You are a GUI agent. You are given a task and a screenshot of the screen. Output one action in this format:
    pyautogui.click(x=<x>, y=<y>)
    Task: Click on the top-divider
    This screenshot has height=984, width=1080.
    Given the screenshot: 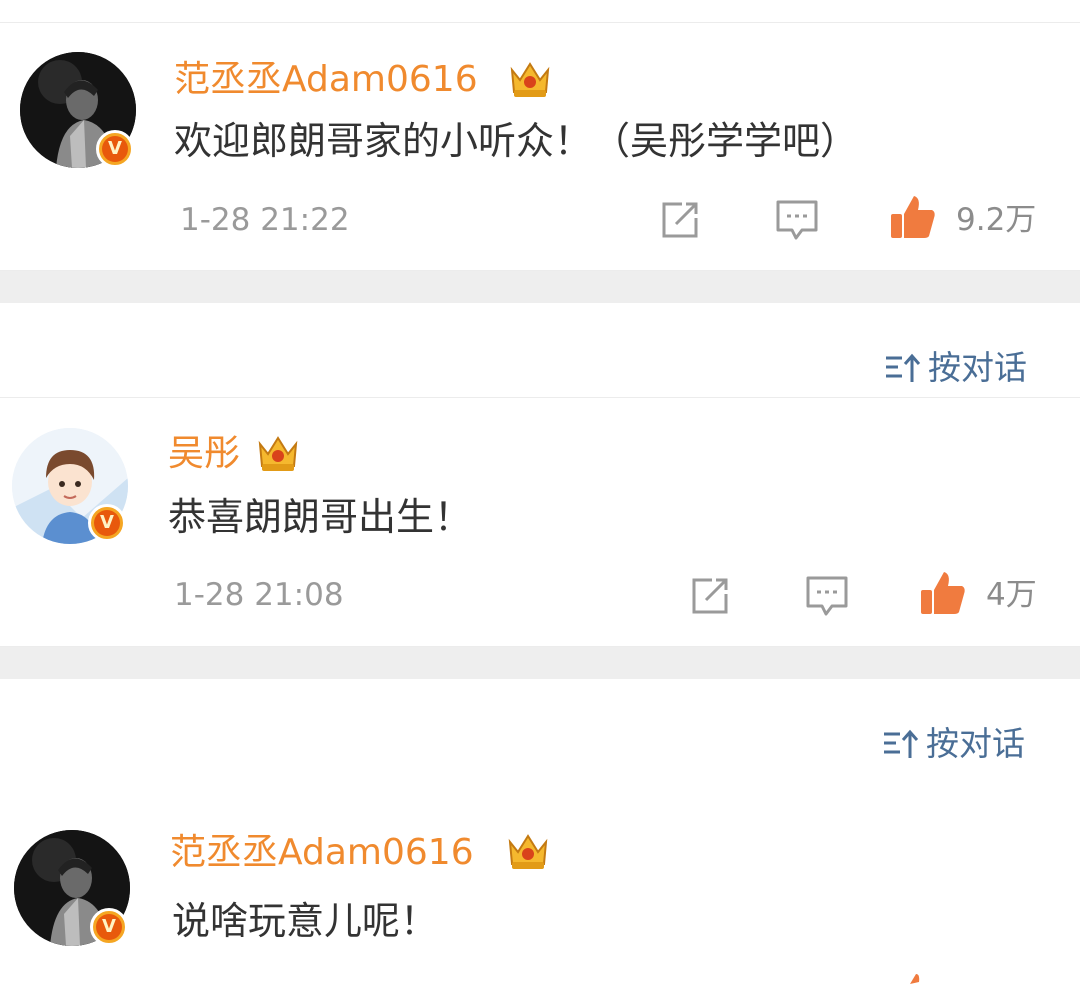 What is the action you would take?
    pyautogui.click(x=540, y=22)
    